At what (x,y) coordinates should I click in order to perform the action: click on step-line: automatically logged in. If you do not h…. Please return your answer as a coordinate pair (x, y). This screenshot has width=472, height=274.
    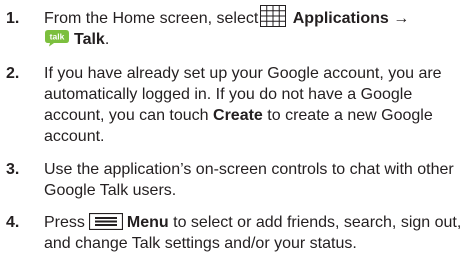
    Looking at the image, I should click on (228, 94).